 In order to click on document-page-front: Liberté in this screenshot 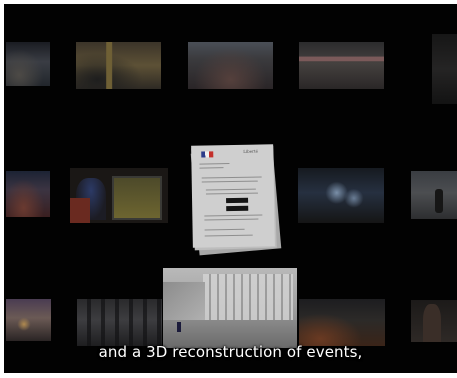, I will do `click(233, 196)`.